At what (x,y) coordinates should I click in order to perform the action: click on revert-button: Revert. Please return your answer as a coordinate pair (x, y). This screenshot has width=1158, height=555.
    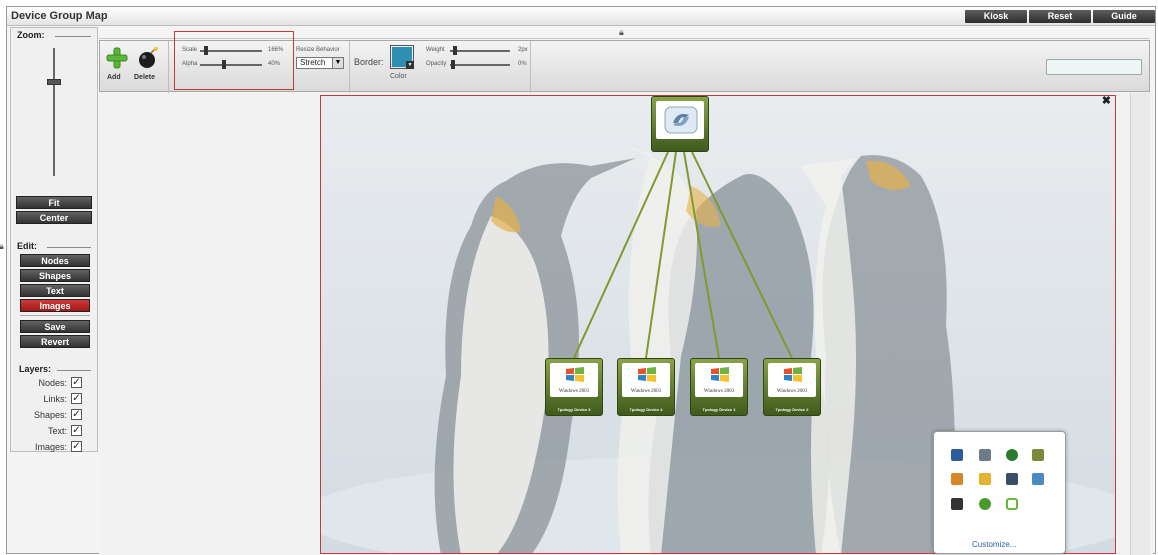
    Looking at the image, I should click on (55, 341).